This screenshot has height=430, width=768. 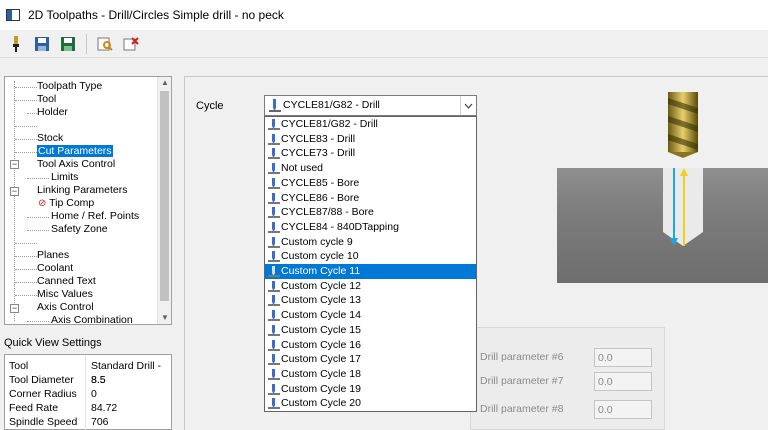 What do you see at coordinates (13, 15) in the screenshot?
I see `app-icon` at bounding box center [13, 15].